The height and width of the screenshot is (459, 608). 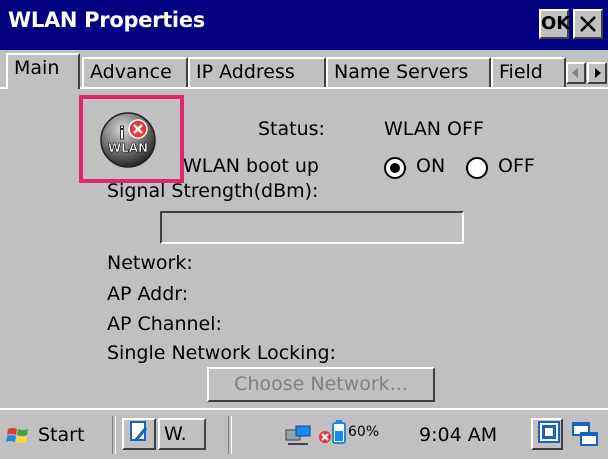 I want to click on battery-percent: 60%, so click(x=364, y=432).